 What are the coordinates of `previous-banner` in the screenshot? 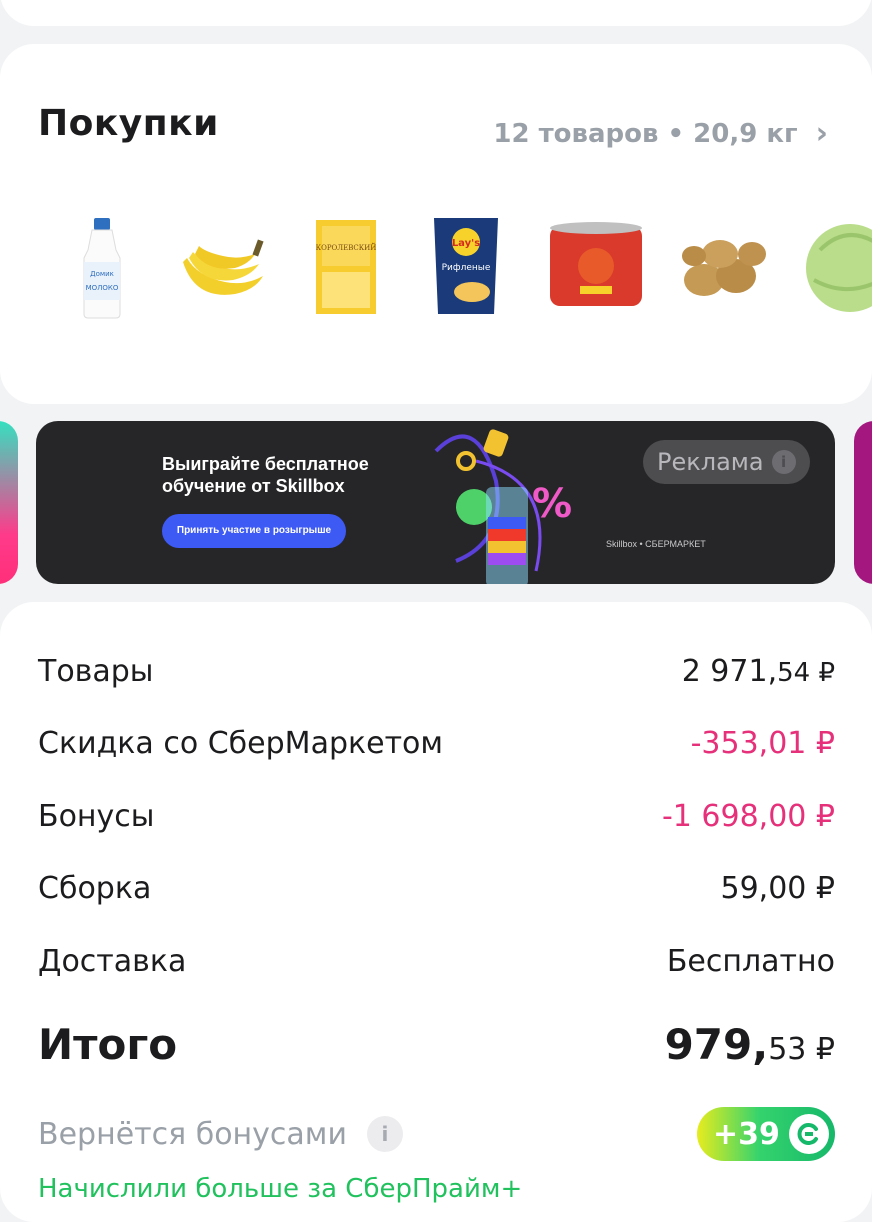 It's located at (9, 502).